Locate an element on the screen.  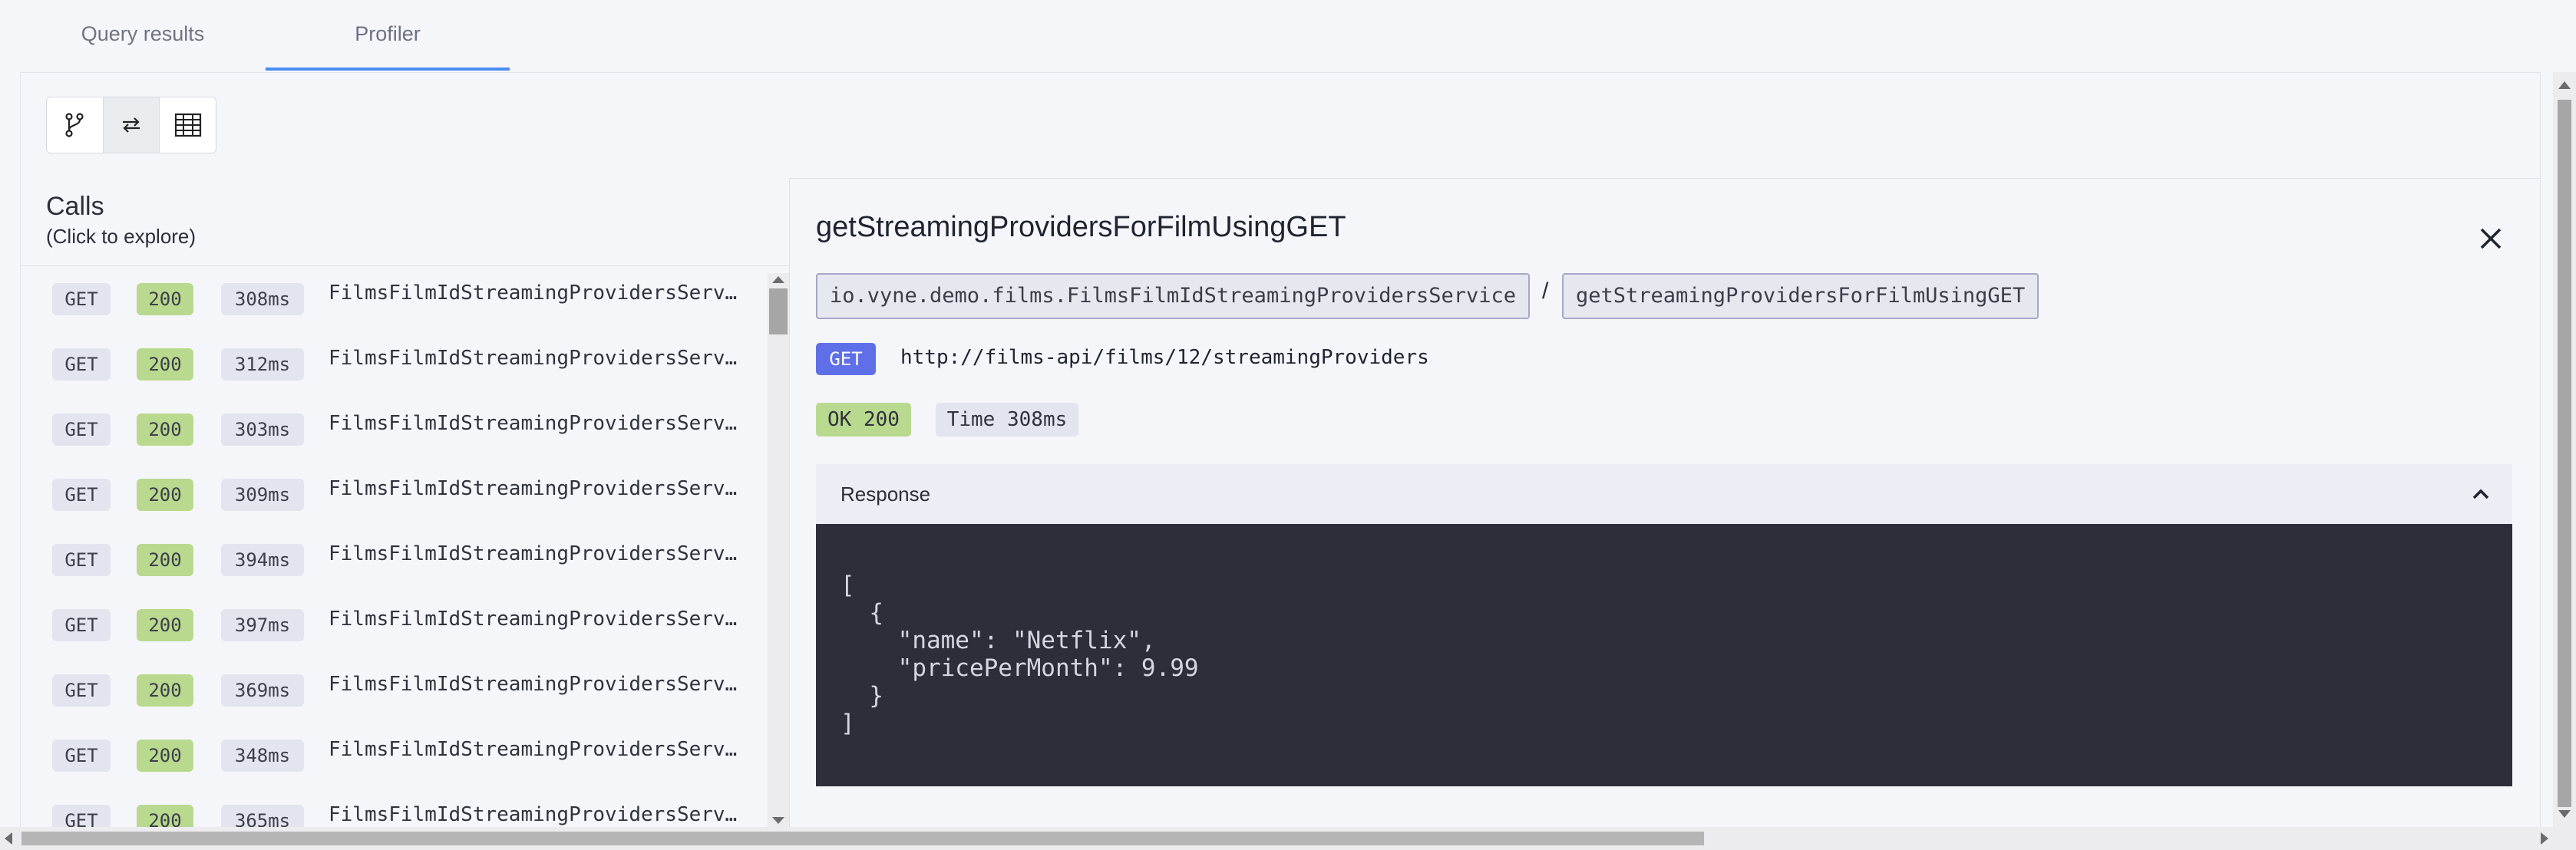
graph-view-icon is located at coordinates (74, 125).